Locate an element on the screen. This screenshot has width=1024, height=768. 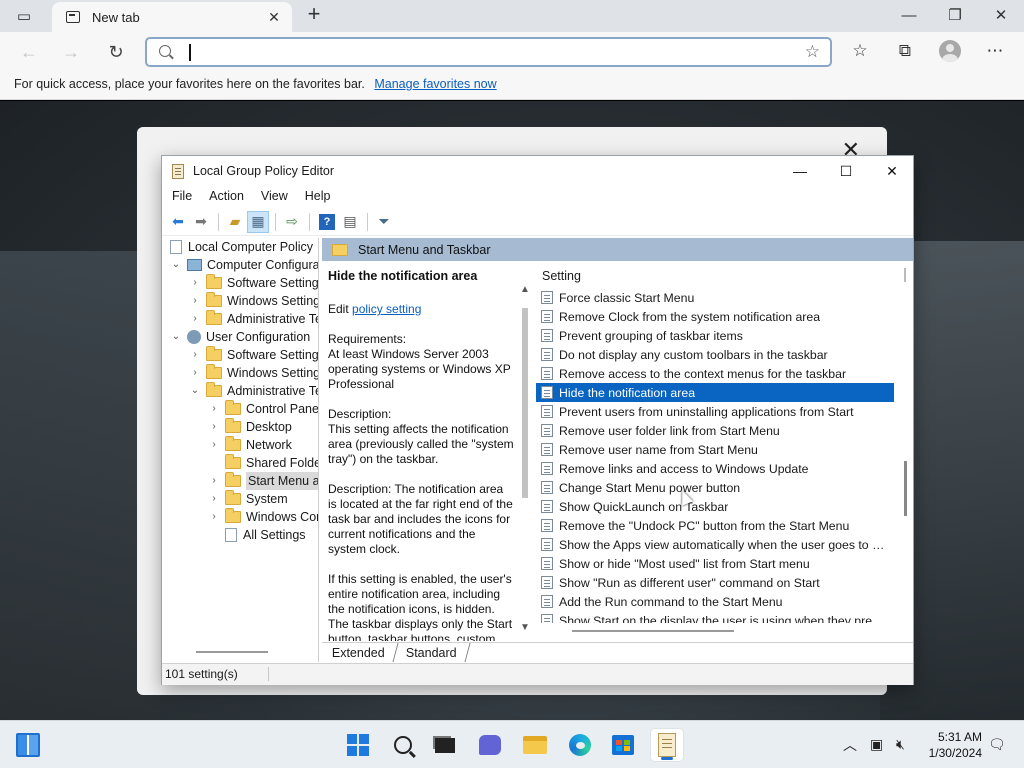
address-input is located at coordinates (475, 52).